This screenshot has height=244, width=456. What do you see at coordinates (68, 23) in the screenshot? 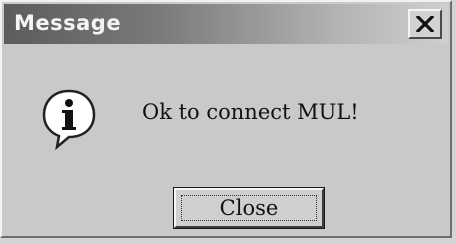
I see `dialog-title: Message` at bounding box center [68, 23].